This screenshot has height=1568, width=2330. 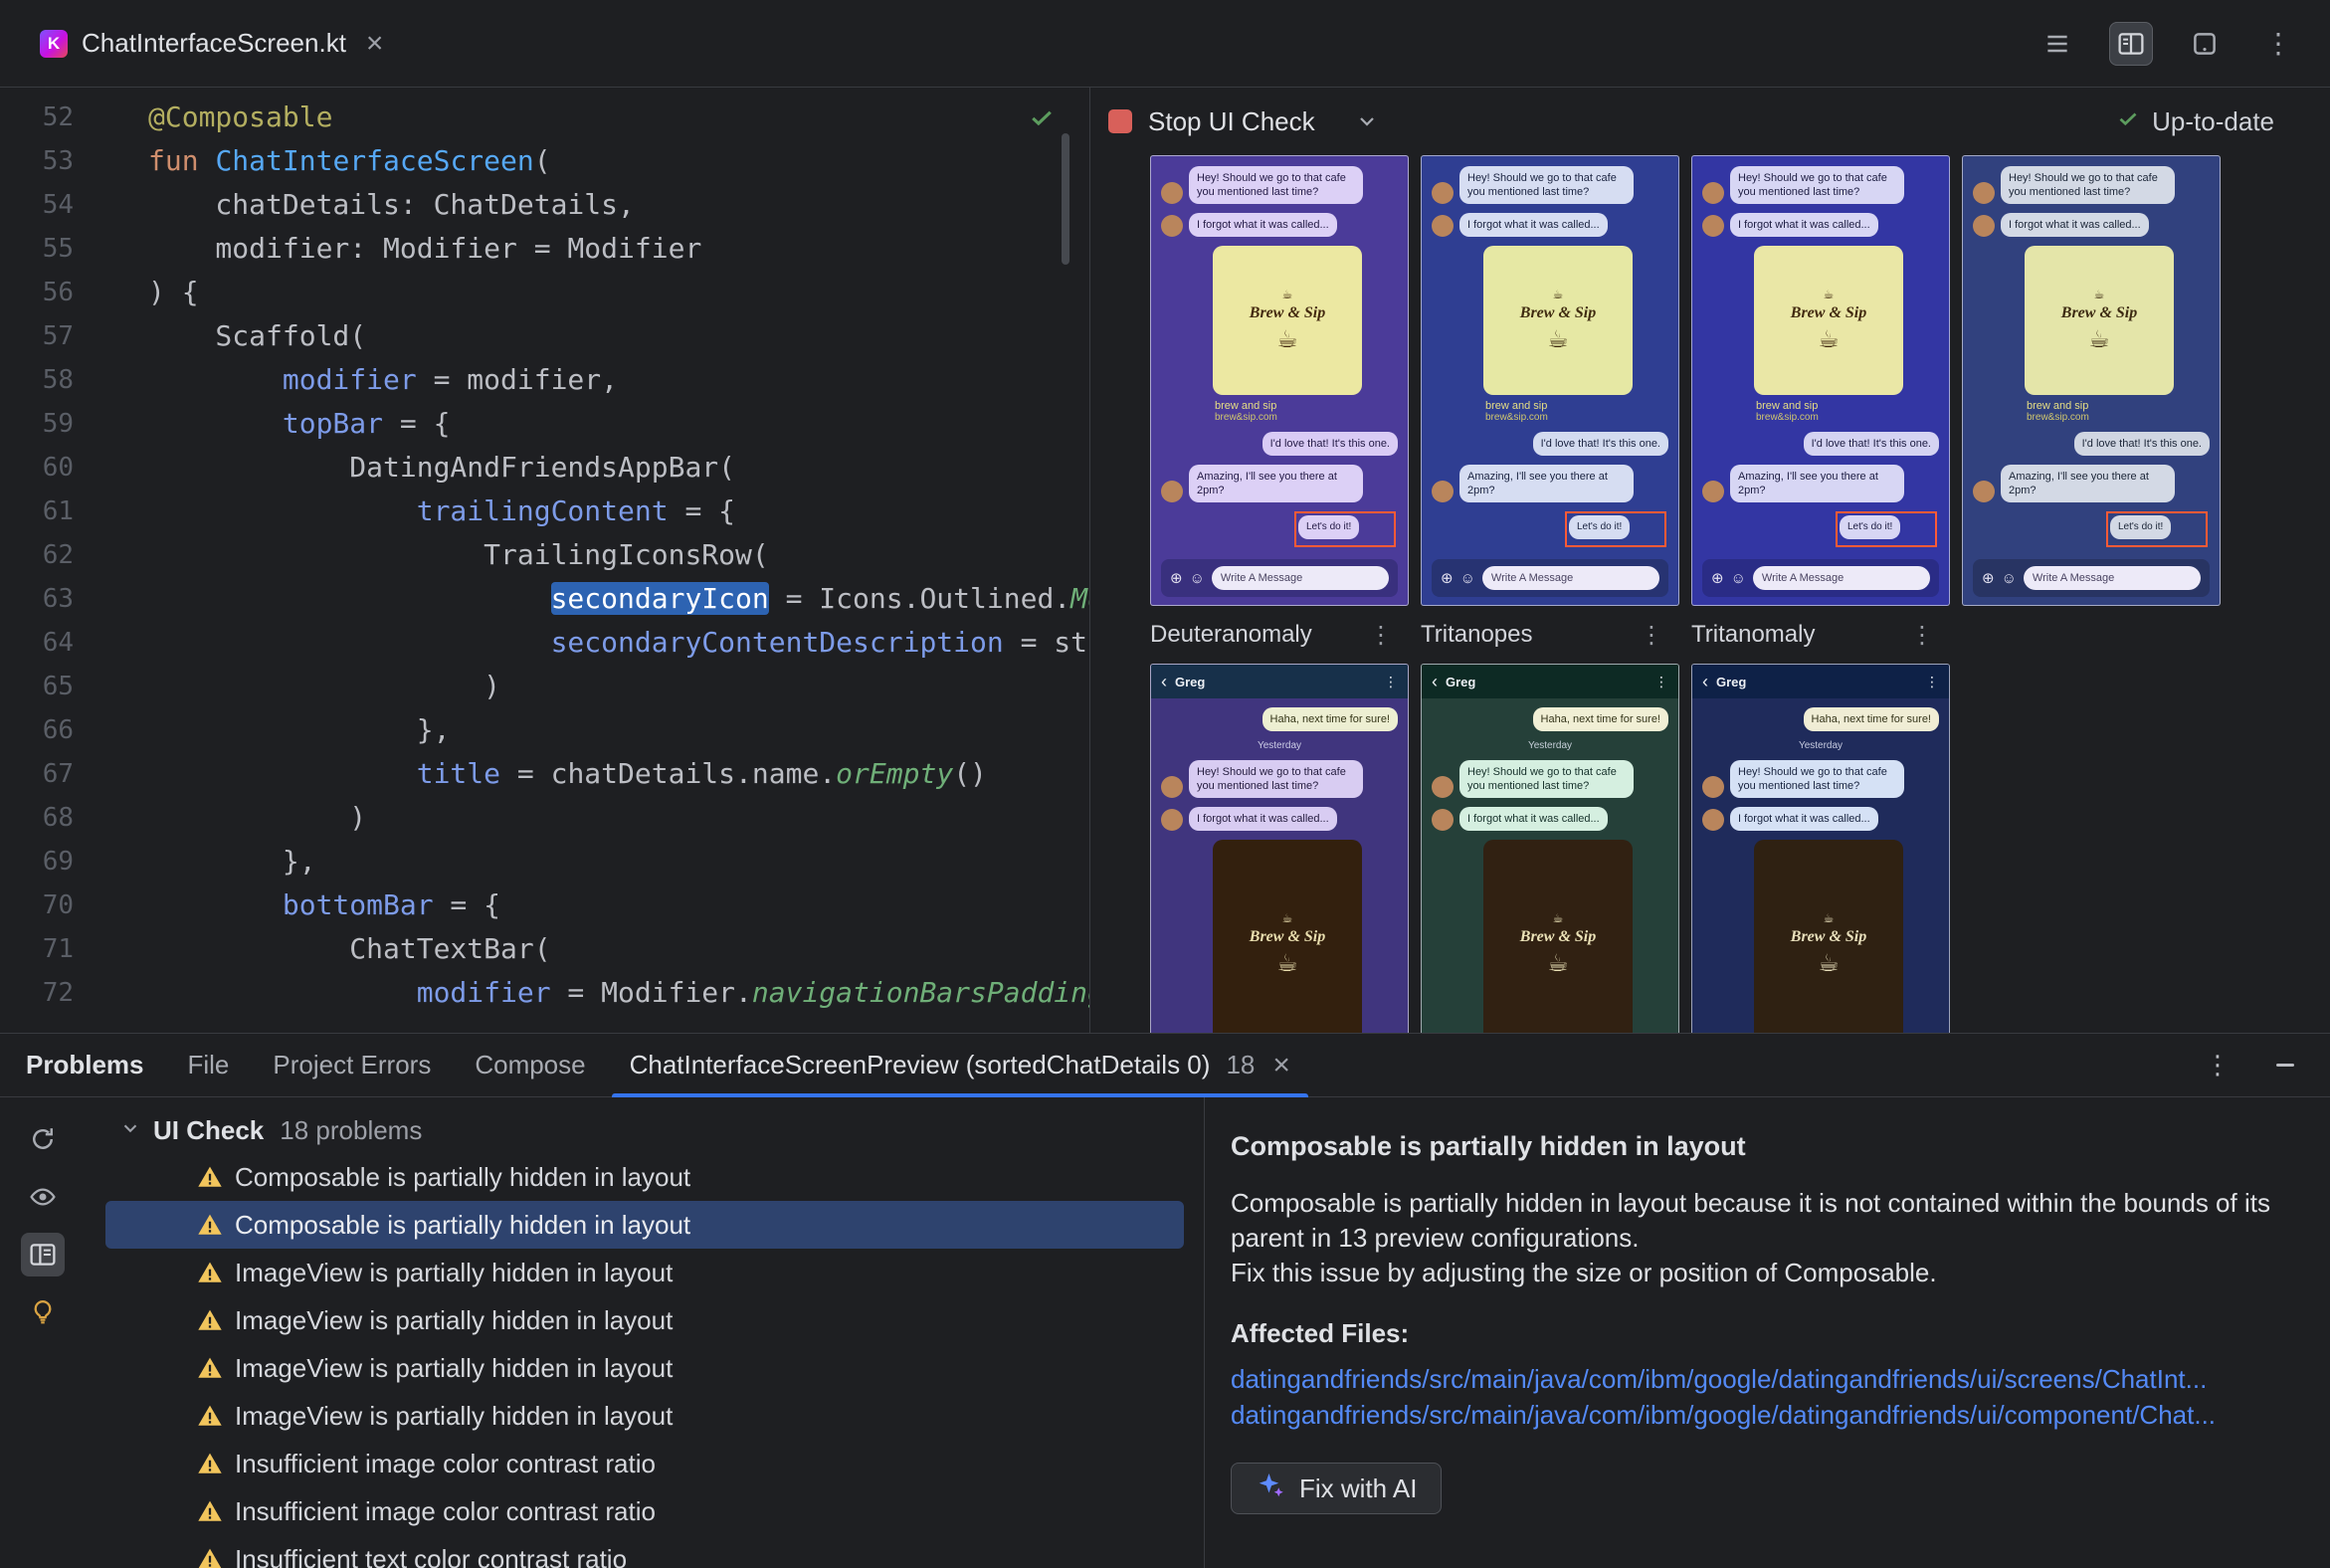 I want to click on code-line: Scaffold(, so click(x=618, y=336).